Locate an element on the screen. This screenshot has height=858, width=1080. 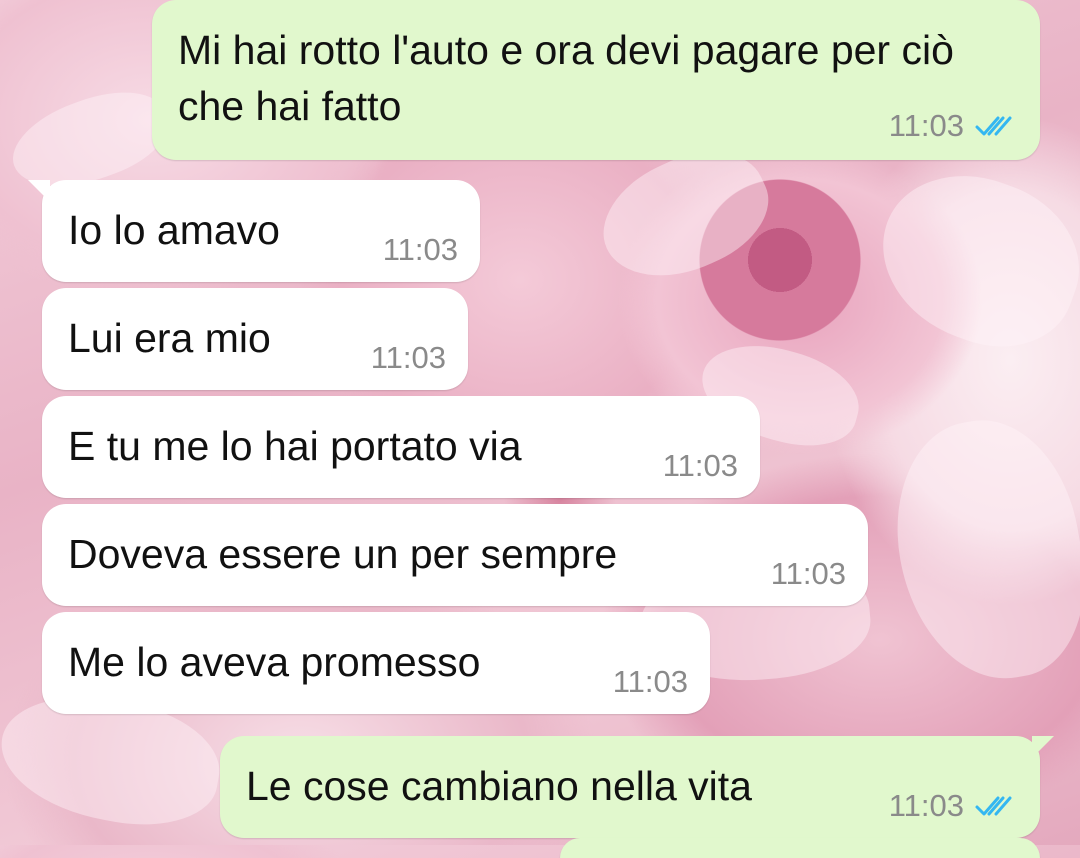
message-bubble-incoming: Lui era mio 11:03 is located at coordinates (255, 339).